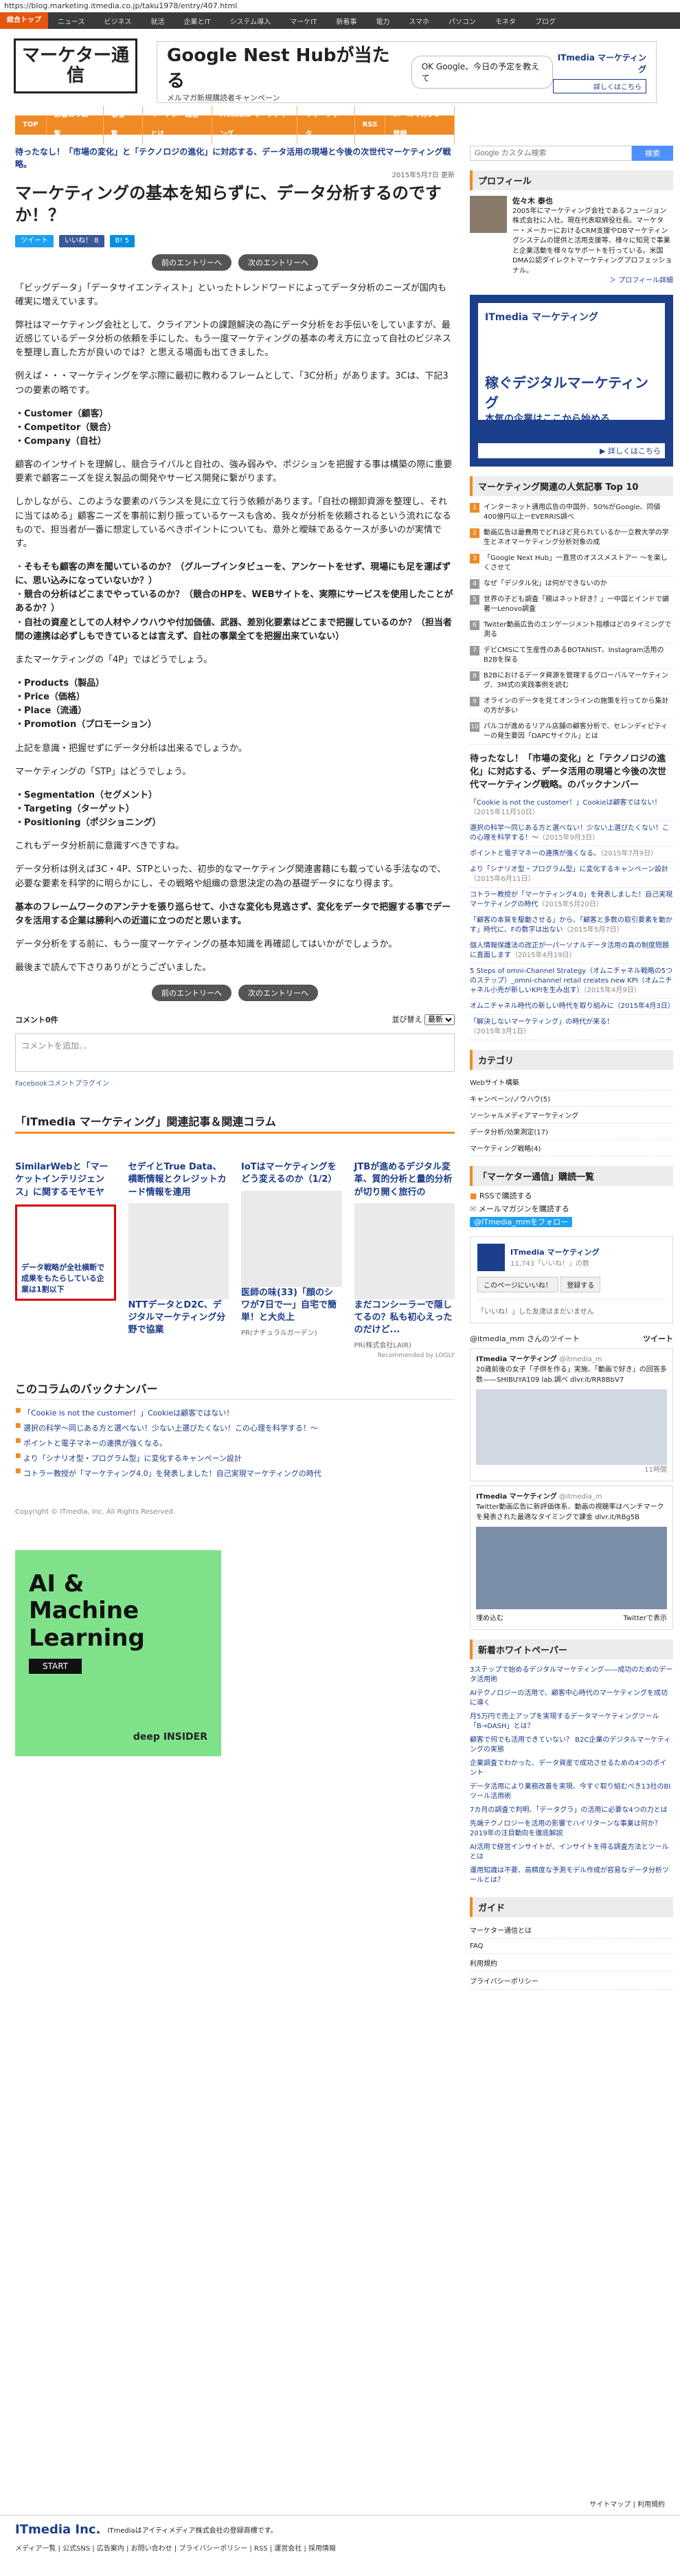  Describe the element at coordinates (462, 21) in the screenshot. I see `topnav-item: パソコン` at that location.